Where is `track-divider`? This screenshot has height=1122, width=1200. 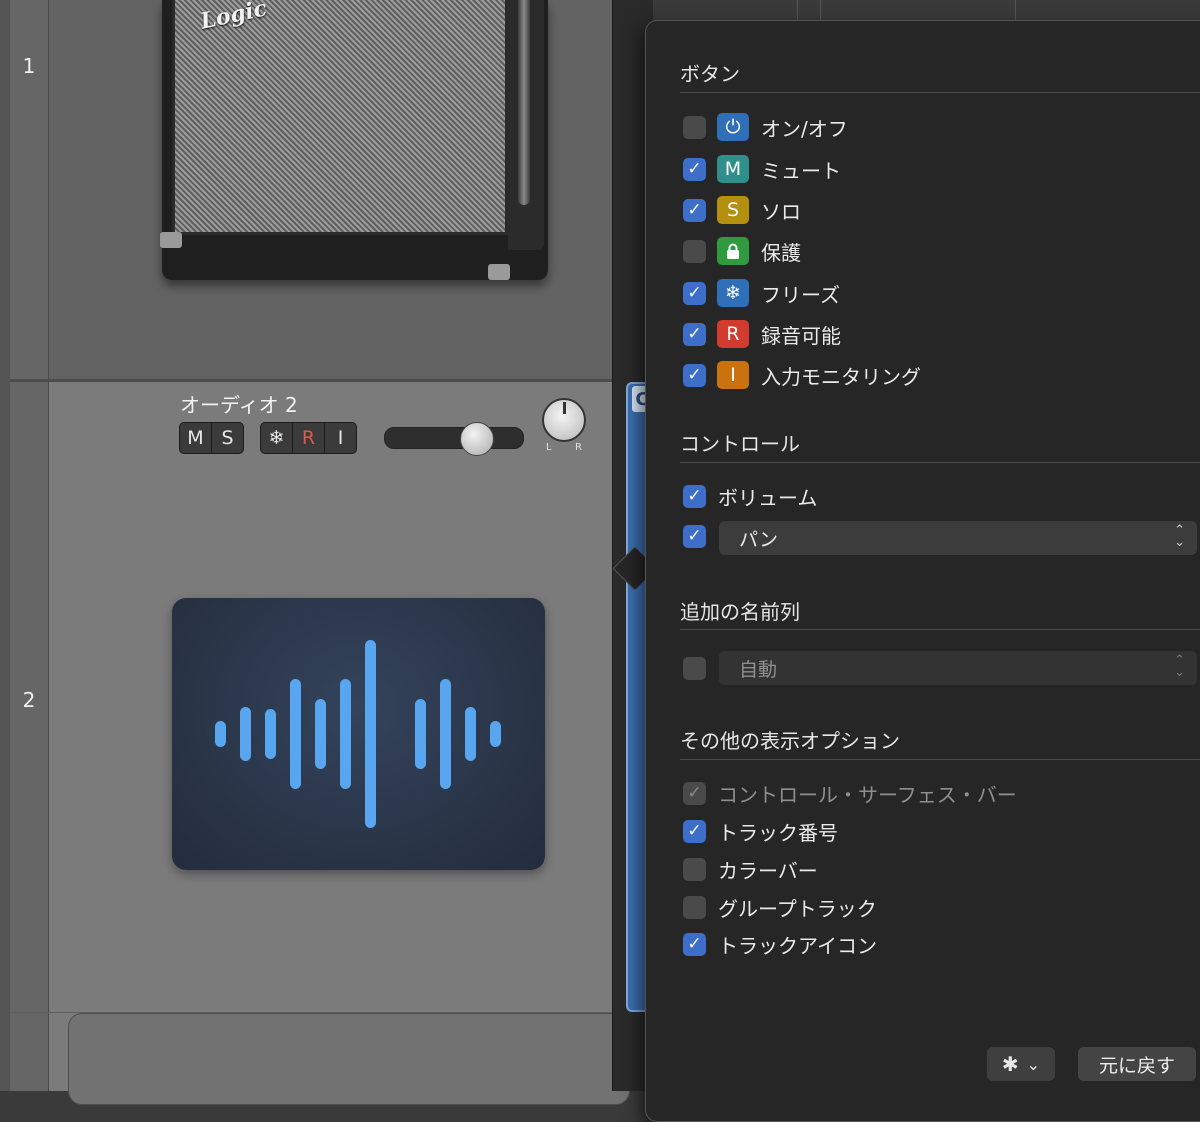 track-divider is located at coordinates (311, 380).